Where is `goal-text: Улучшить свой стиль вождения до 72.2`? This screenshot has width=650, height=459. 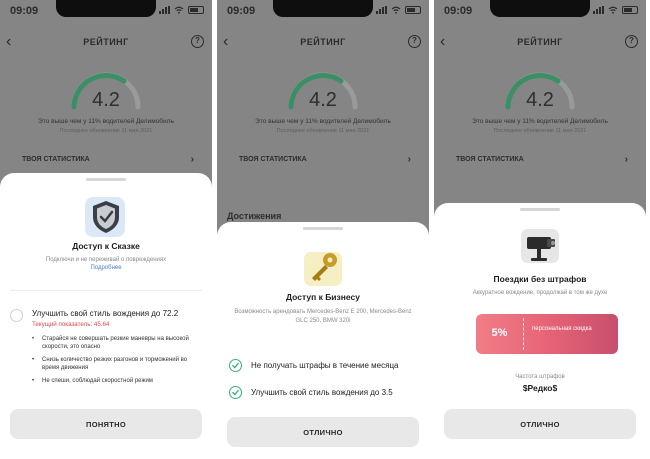
goal-text: Улучшить свой стиль вождения до 72.2 is located at coordinates (105, 313).